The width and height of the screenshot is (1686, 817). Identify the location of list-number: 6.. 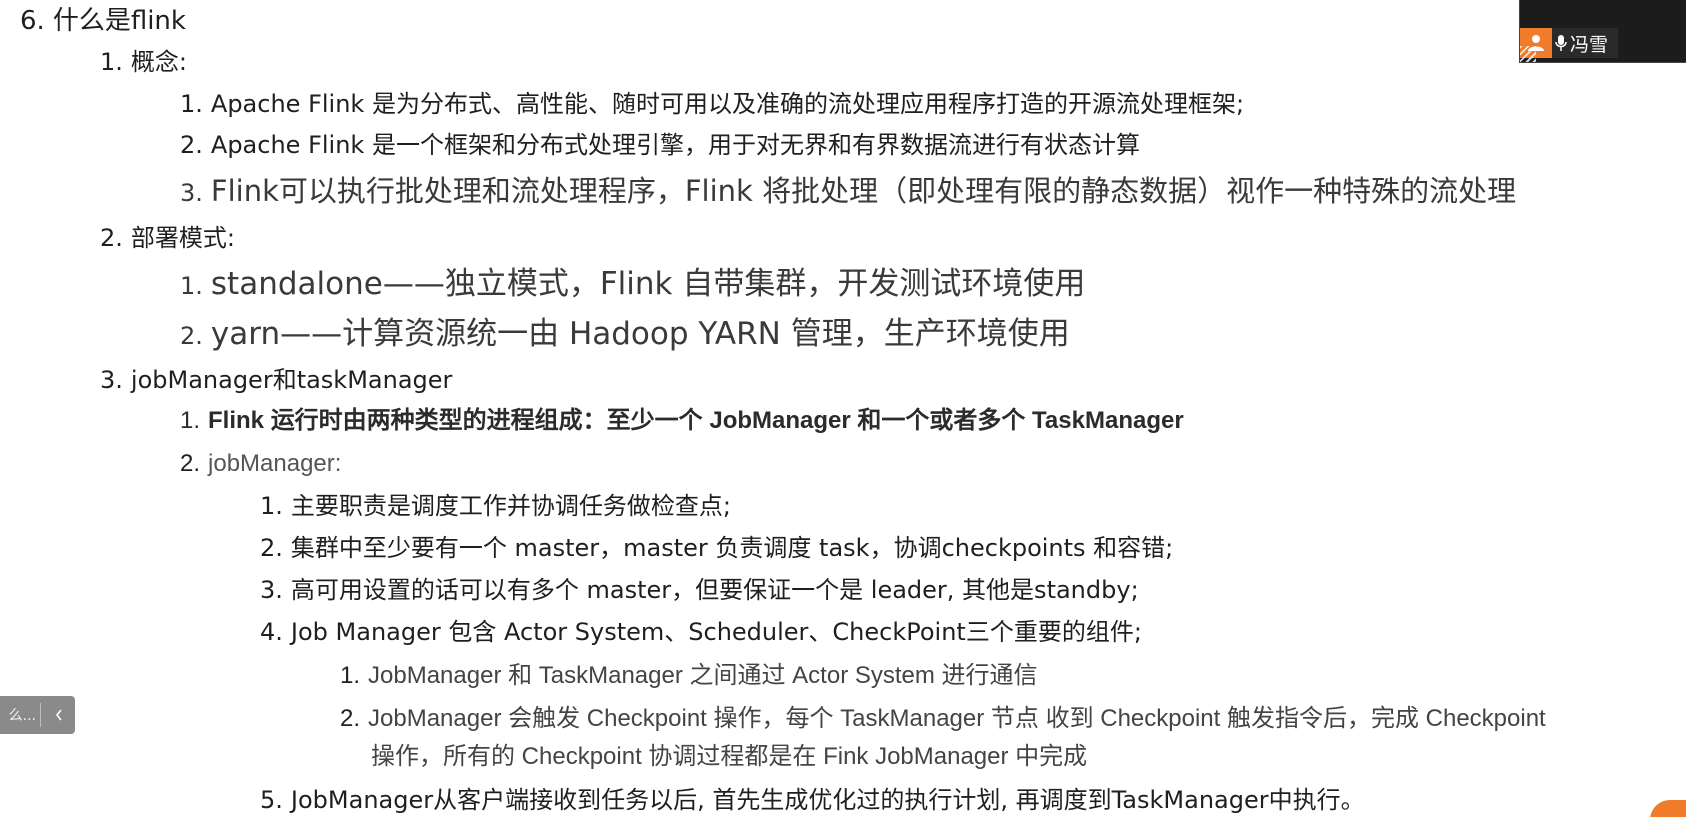
(32, 21).